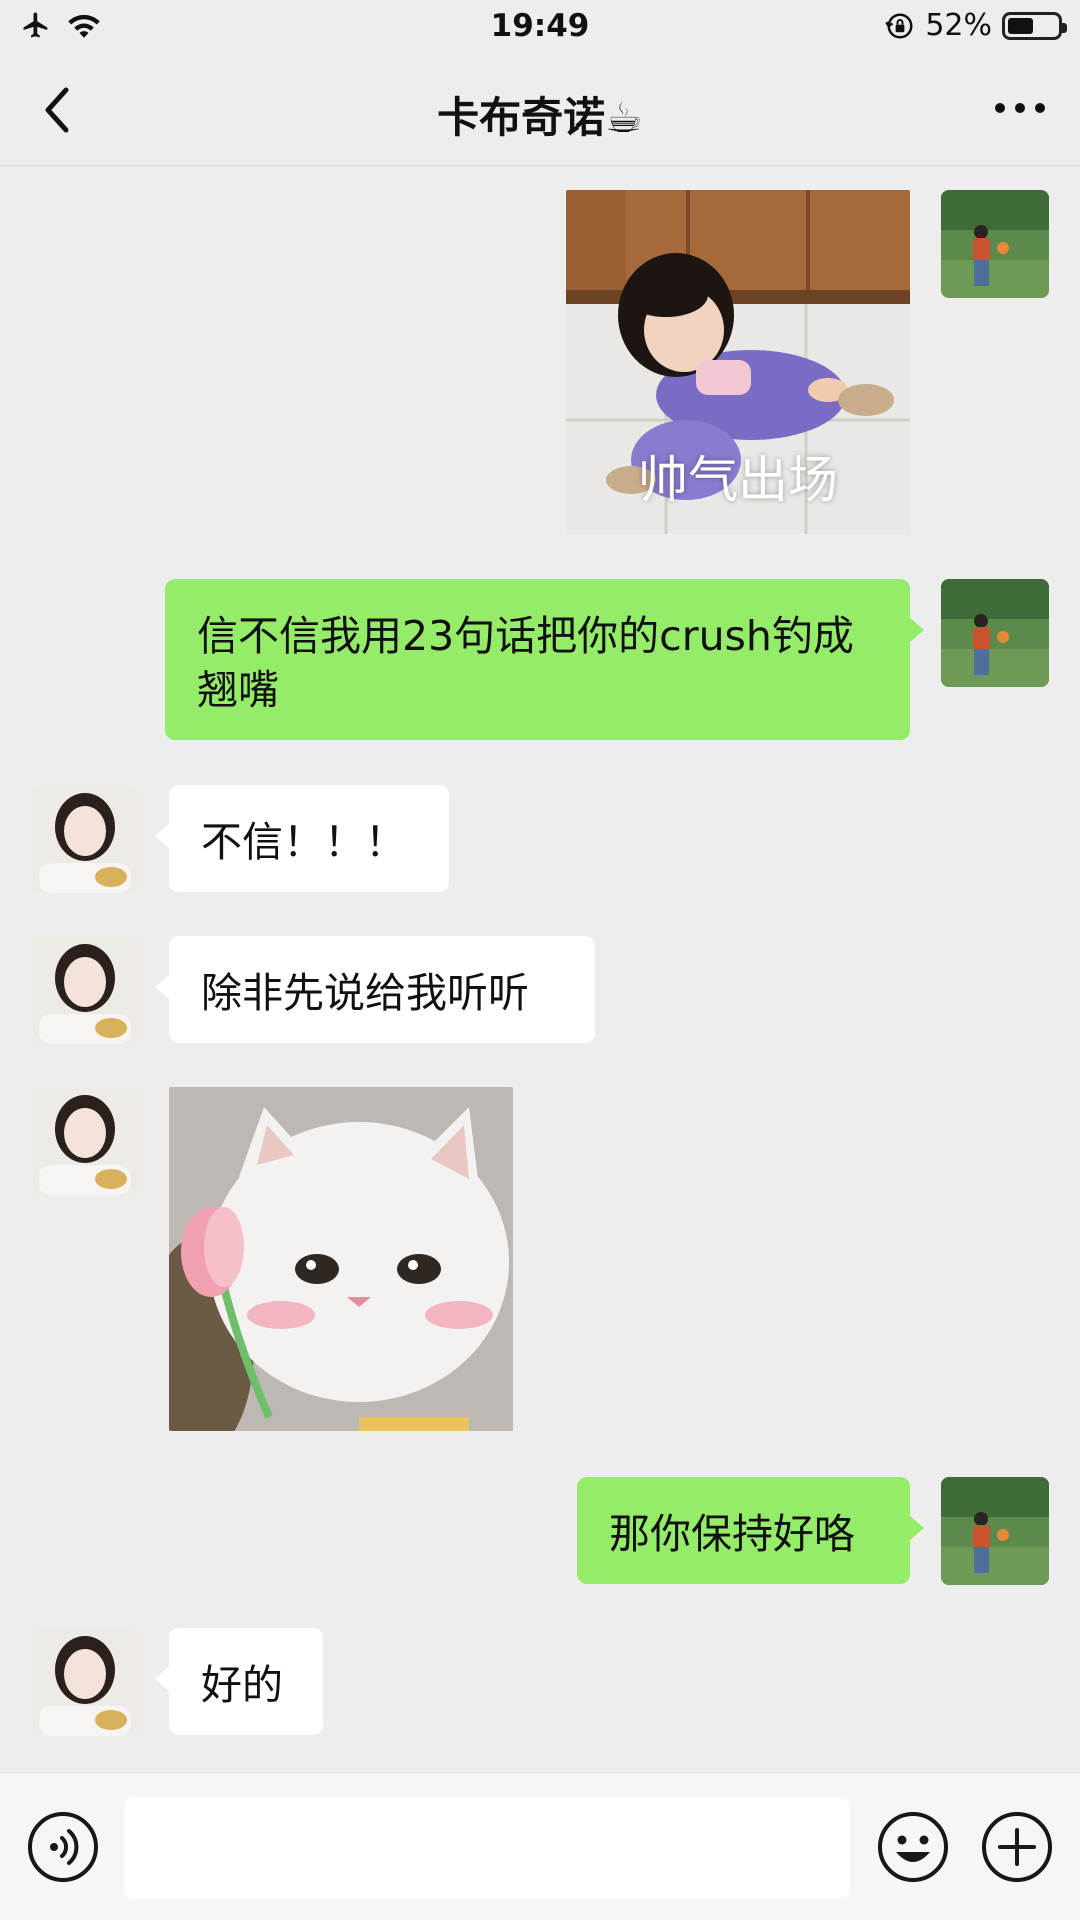  I want to click on status-bar: 19:49 52%, so click(540, 27).